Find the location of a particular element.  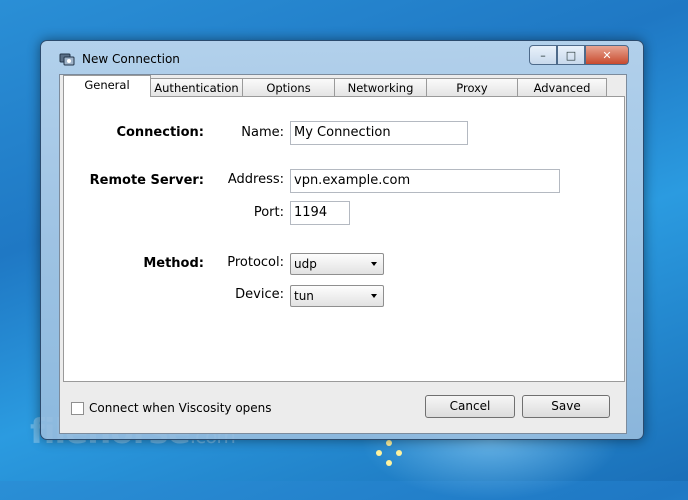

port-label: Port: is located at coordinates (268, 212).